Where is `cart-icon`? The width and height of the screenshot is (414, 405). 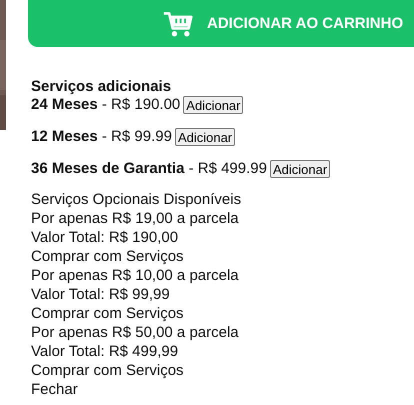 cart-icon is located at coordinates (178, 24).